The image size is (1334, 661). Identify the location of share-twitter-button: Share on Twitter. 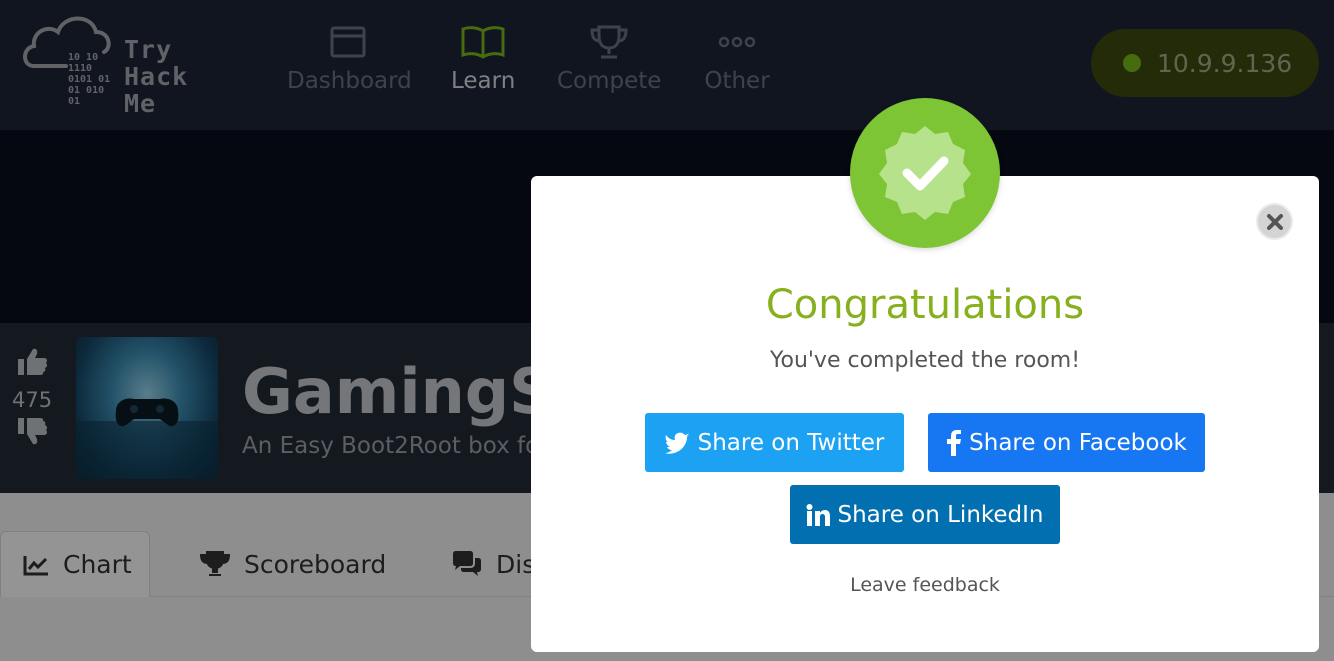
(774, 442).